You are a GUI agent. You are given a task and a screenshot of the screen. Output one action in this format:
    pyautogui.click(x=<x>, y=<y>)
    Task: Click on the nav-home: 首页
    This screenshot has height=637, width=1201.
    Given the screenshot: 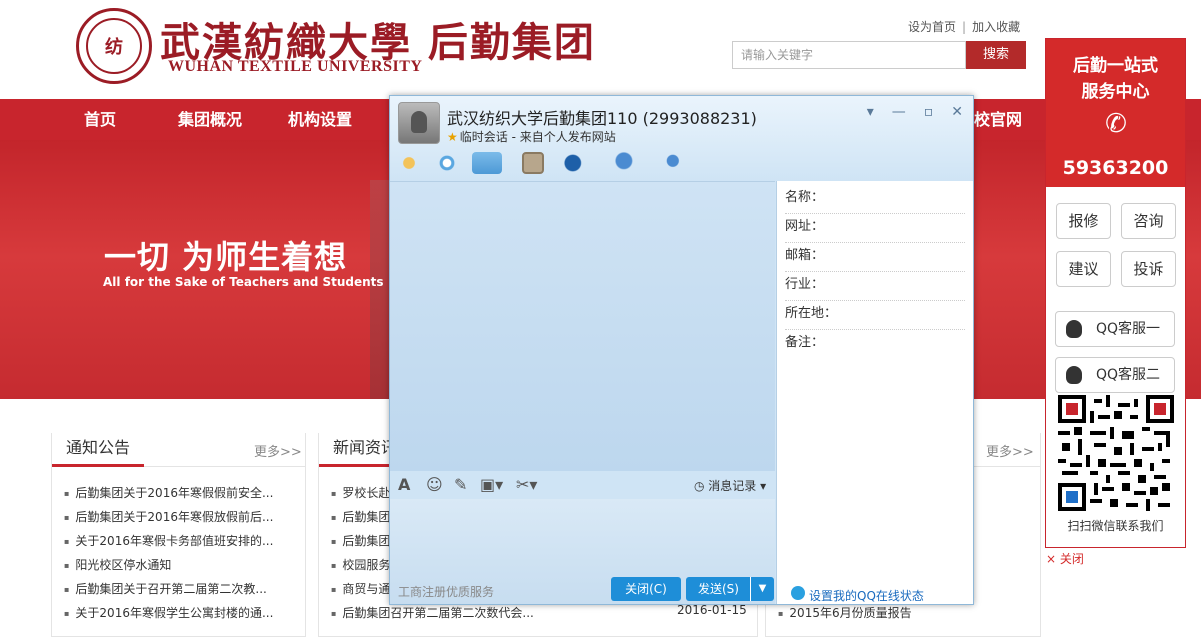 What is the action you would take?
    pyautogui.click(x=100, y=119)
    